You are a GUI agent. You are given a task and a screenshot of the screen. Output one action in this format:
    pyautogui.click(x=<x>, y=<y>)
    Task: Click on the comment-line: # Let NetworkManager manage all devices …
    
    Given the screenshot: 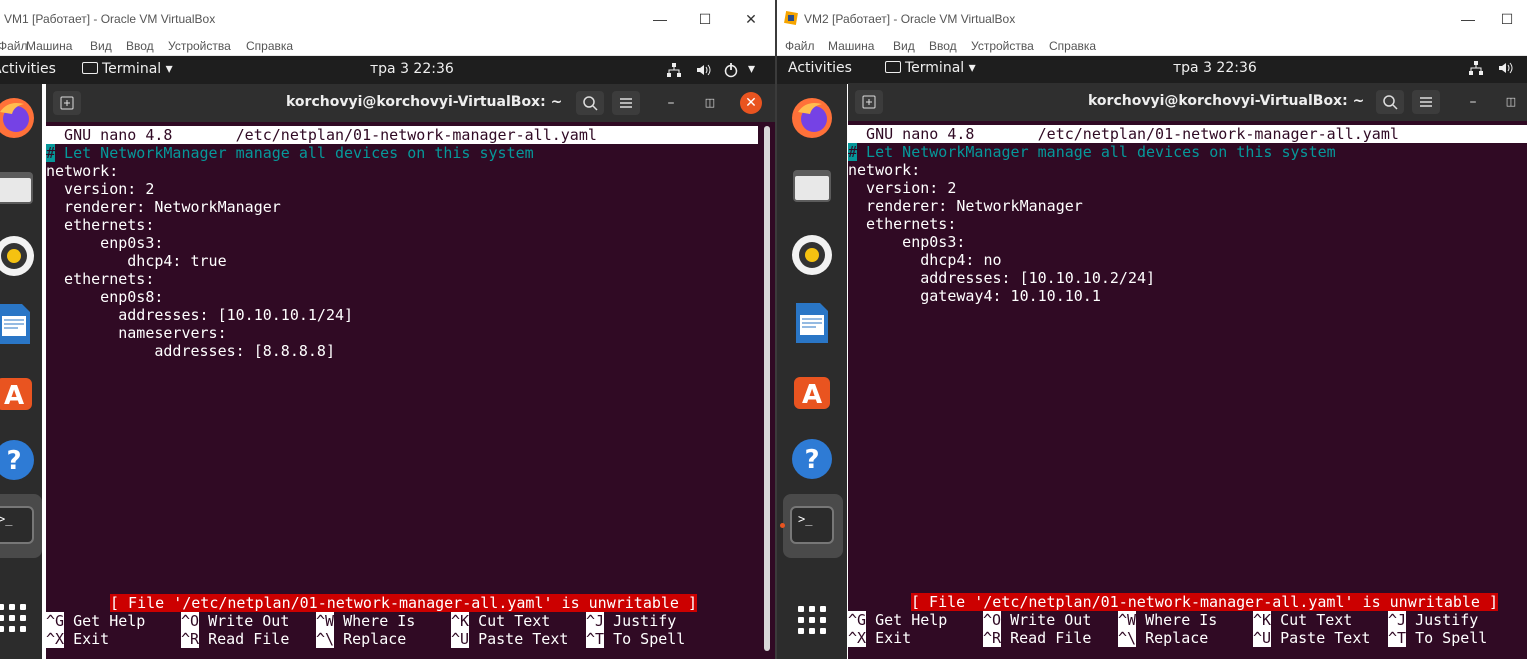 What is the action you would take?
    pyautogui.click(x=1092, y=152)
    